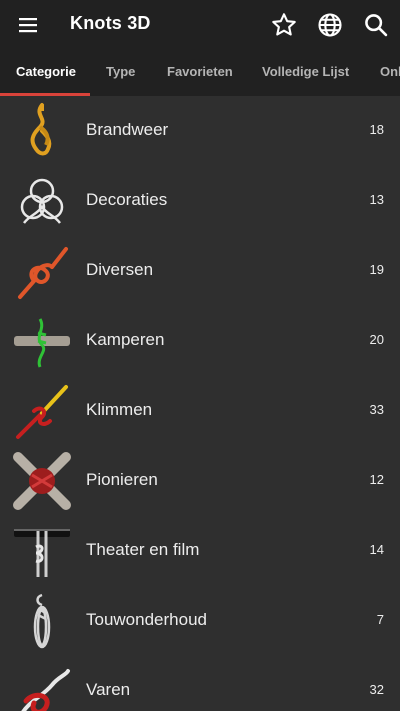 The image size is (400, 711). Describe the element at coordinates (125, 339) in the screenshot. I see `category-label: Kamperen` at that location.